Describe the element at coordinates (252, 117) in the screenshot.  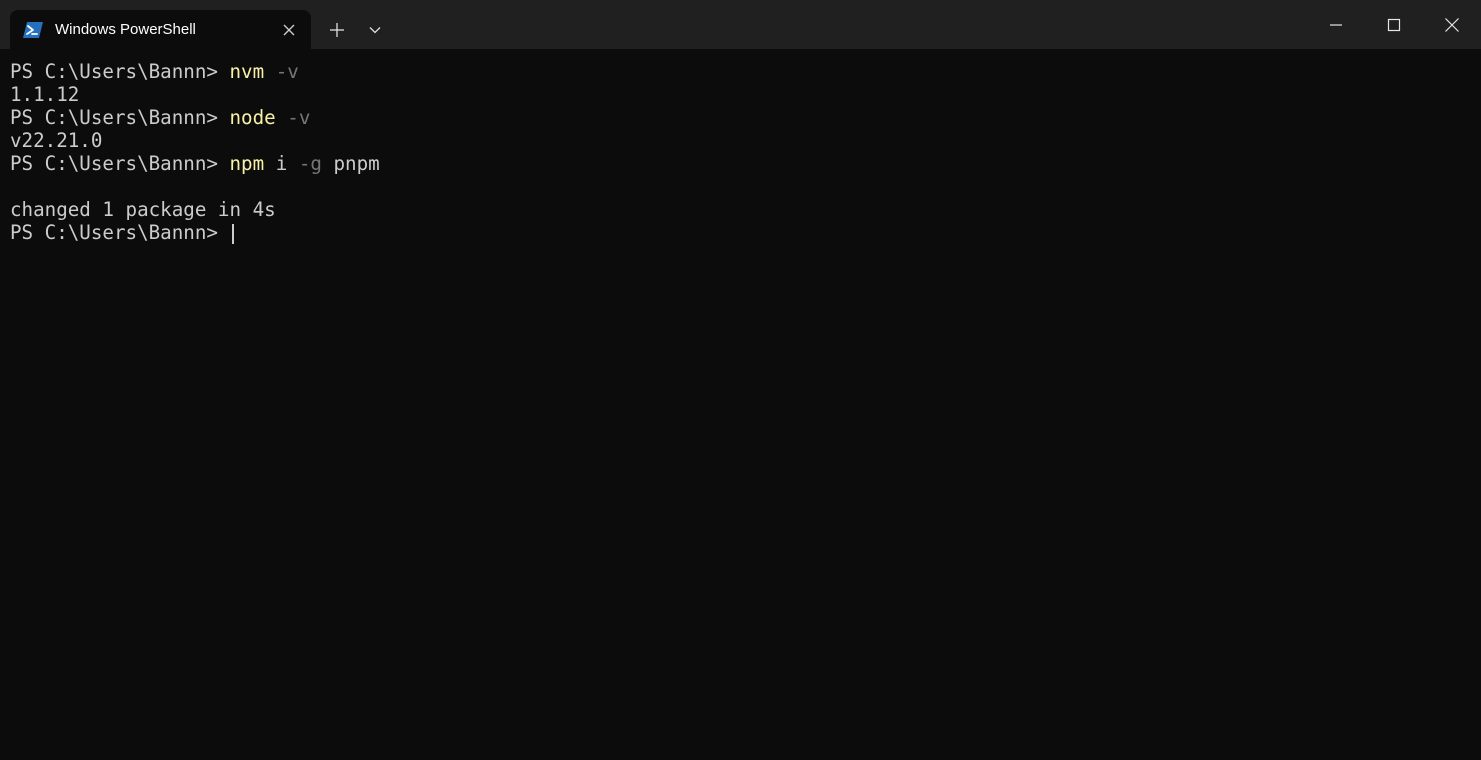
I see `command-name: node` at that location.